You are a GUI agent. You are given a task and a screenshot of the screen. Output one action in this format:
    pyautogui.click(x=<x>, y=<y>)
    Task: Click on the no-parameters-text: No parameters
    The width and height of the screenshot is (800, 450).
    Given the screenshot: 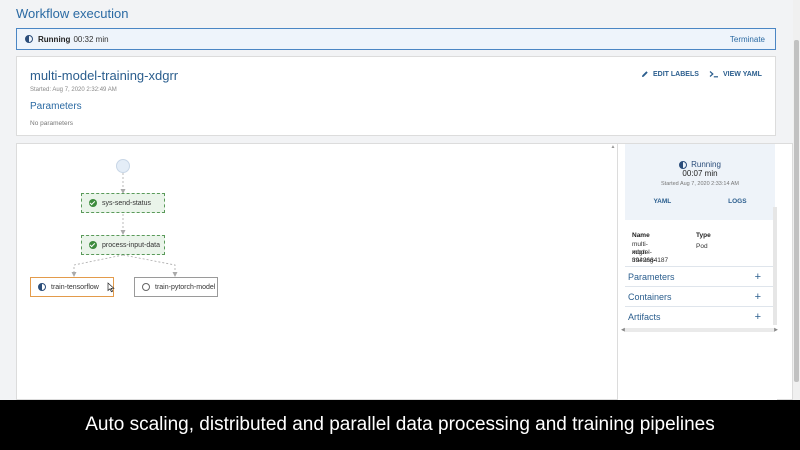 What is the action you would take?
    pyautogui.click(x=51, y=123)
    